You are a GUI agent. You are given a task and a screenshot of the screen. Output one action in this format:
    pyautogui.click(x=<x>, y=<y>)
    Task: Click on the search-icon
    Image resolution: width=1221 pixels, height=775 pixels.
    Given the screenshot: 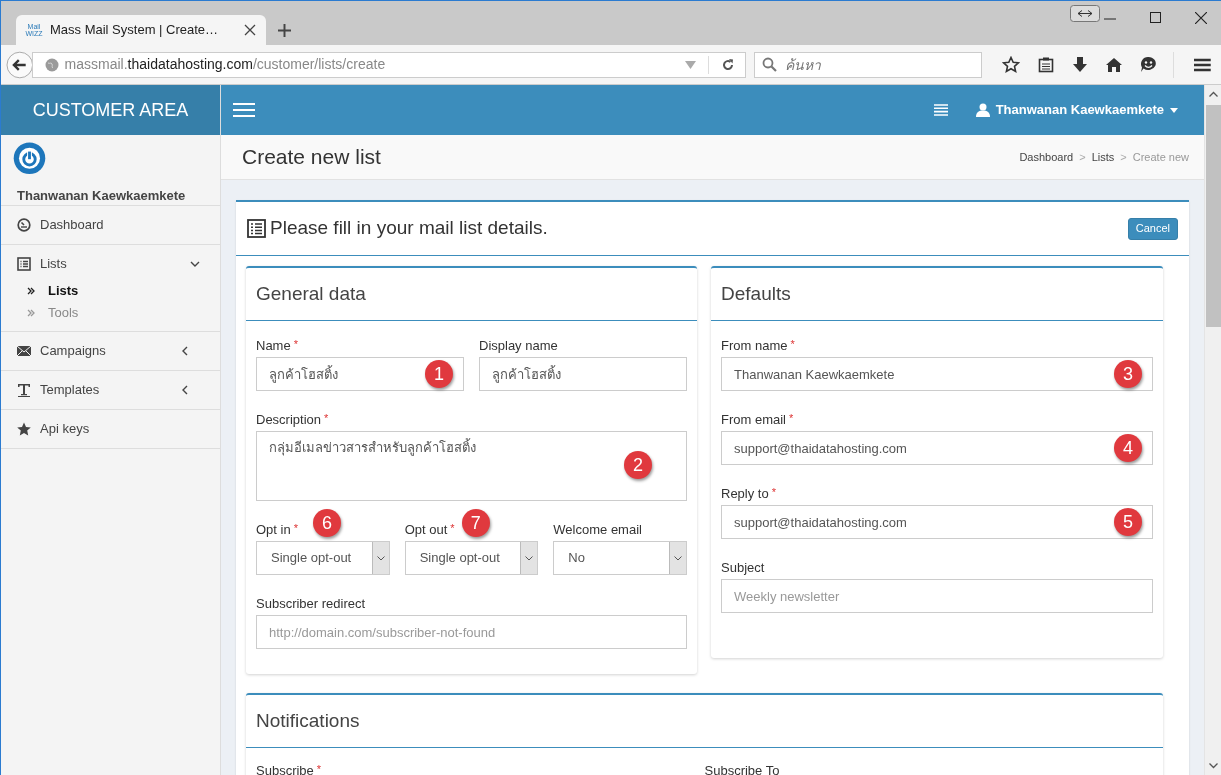 What is the action you would take?
    pyautogui.click(x=769, y=64)
    